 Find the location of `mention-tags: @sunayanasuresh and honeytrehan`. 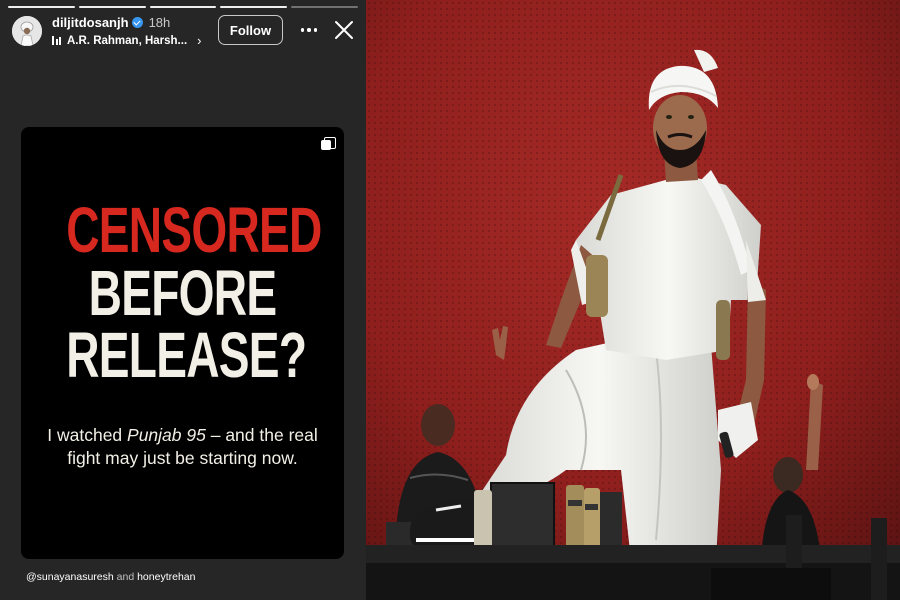

mention-tags: @sunayanasuresh and honeytrehan is located at coordinates (110, 577).